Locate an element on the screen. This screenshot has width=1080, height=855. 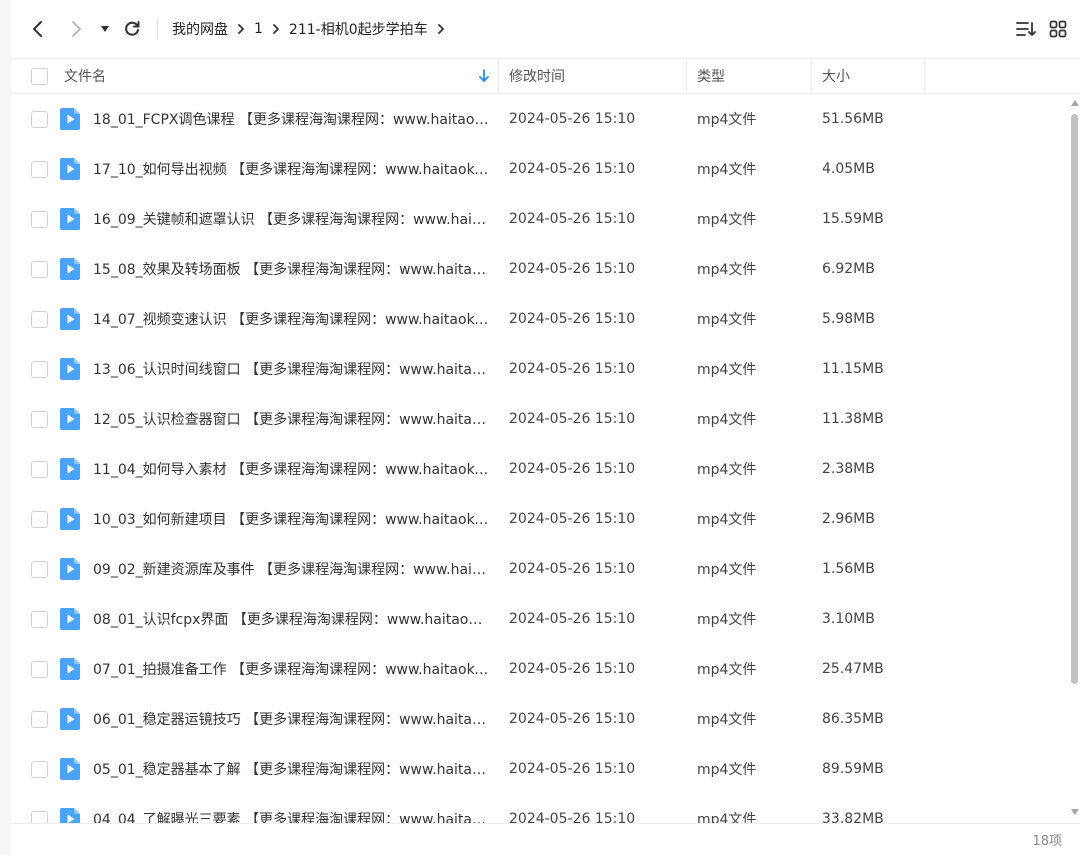
scrollbar-thumb is located at coordinates (1074, 399).